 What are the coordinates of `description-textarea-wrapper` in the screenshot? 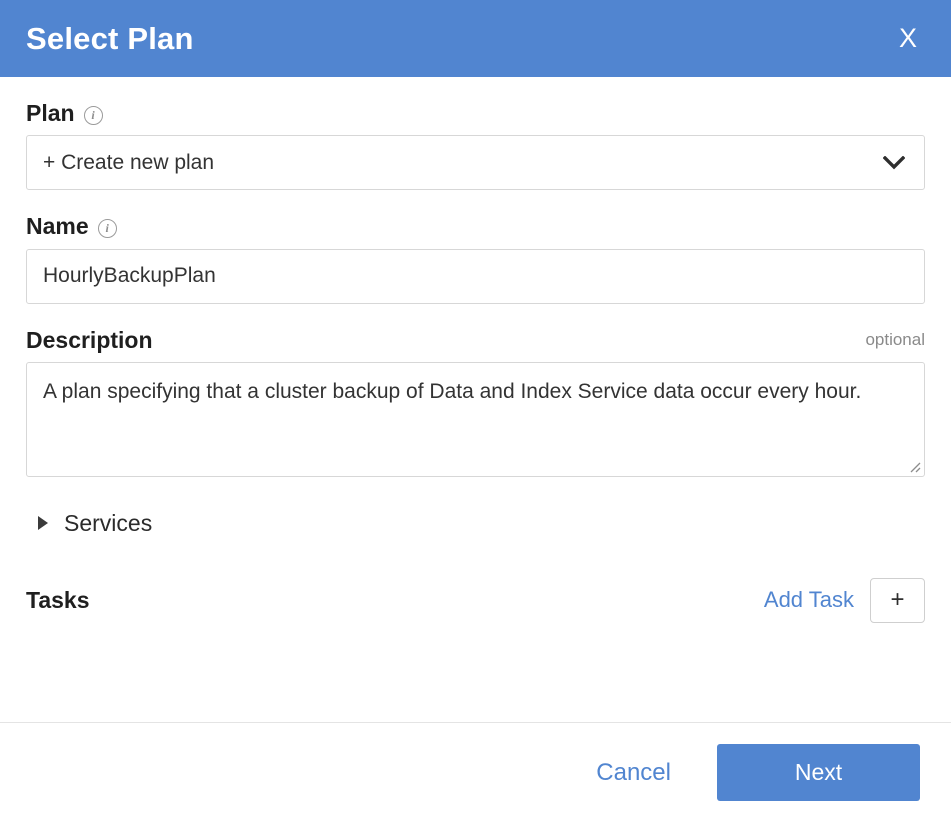 It's located at (475, 419).